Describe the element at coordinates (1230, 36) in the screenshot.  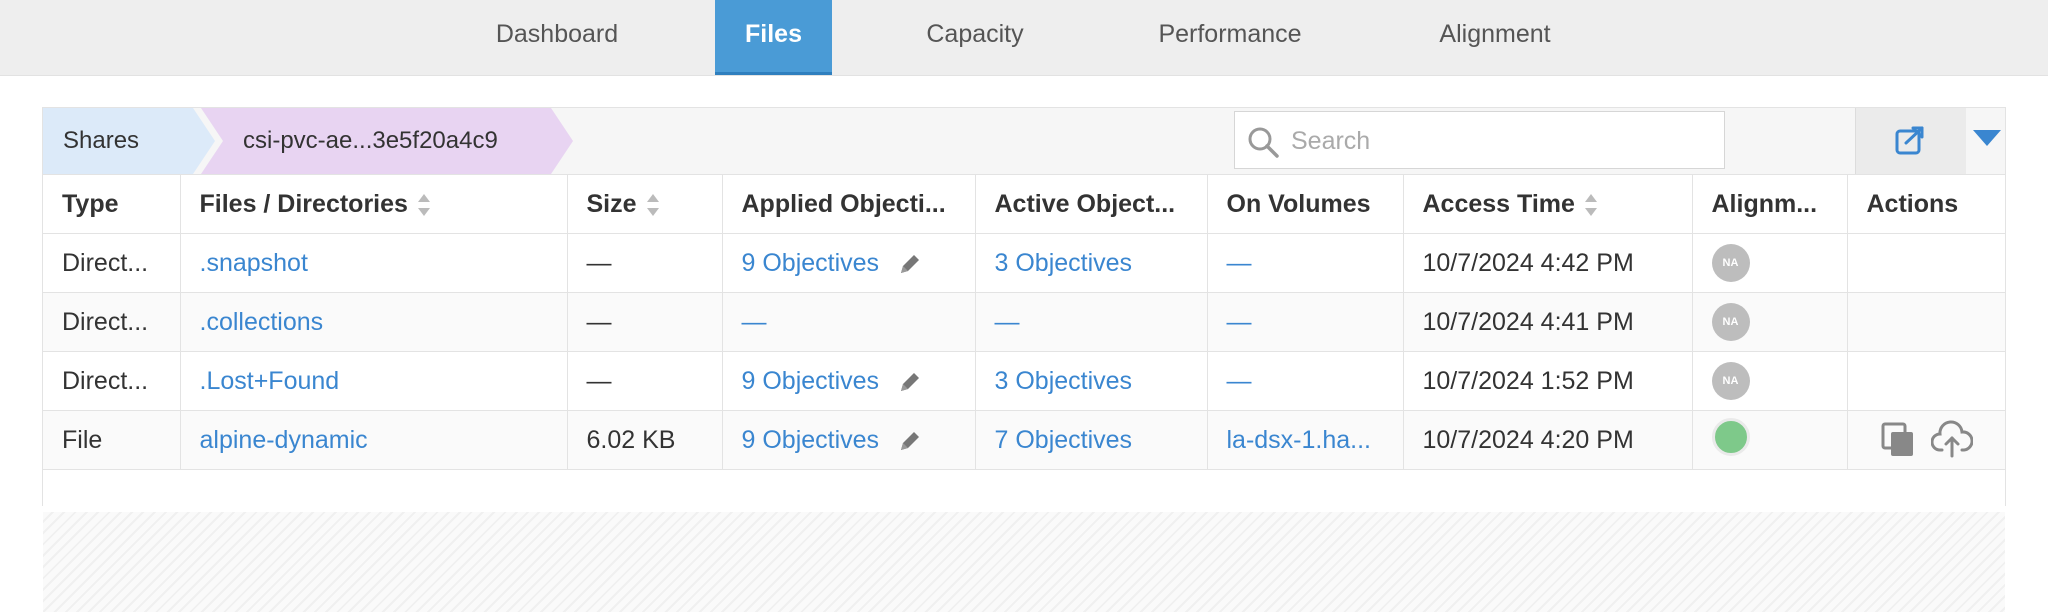
I see `tab-performance: Performance` at that location.